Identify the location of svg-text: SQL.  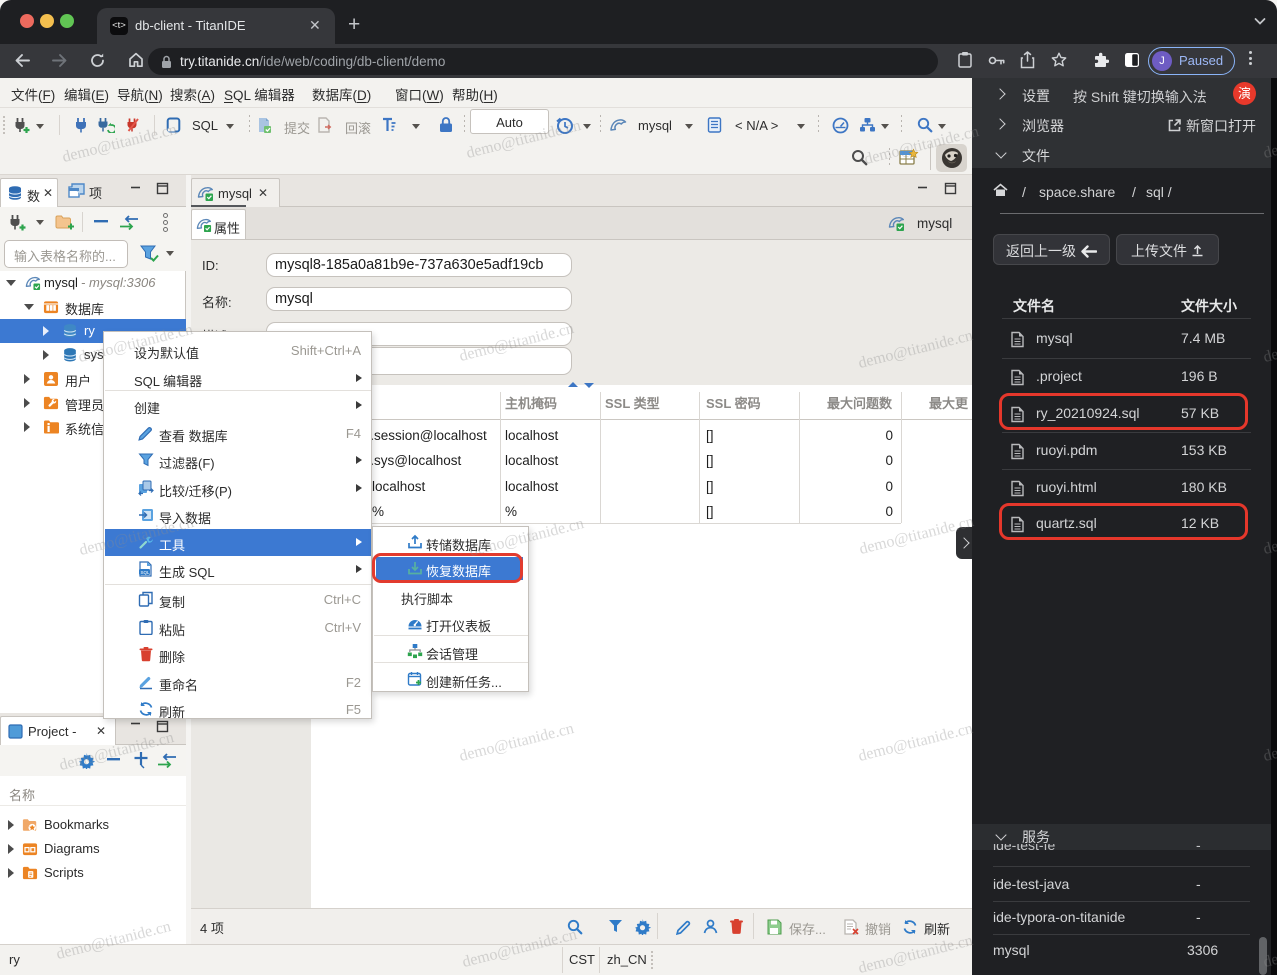
(146, 572).